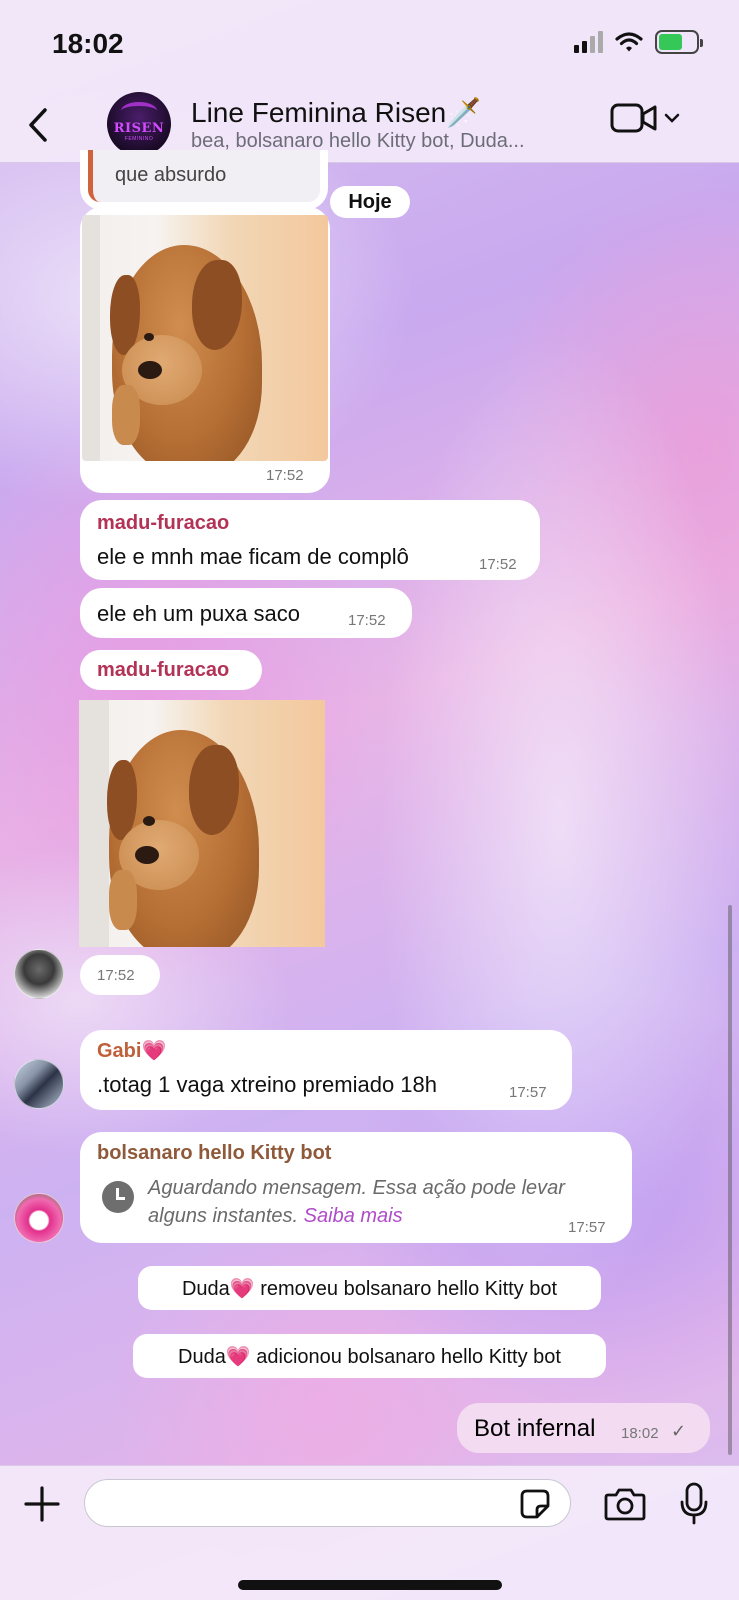 The width and height of the screenshot is (739, 1600). I want to click on quoted-message-card: que absurdo, so click(204, 180).